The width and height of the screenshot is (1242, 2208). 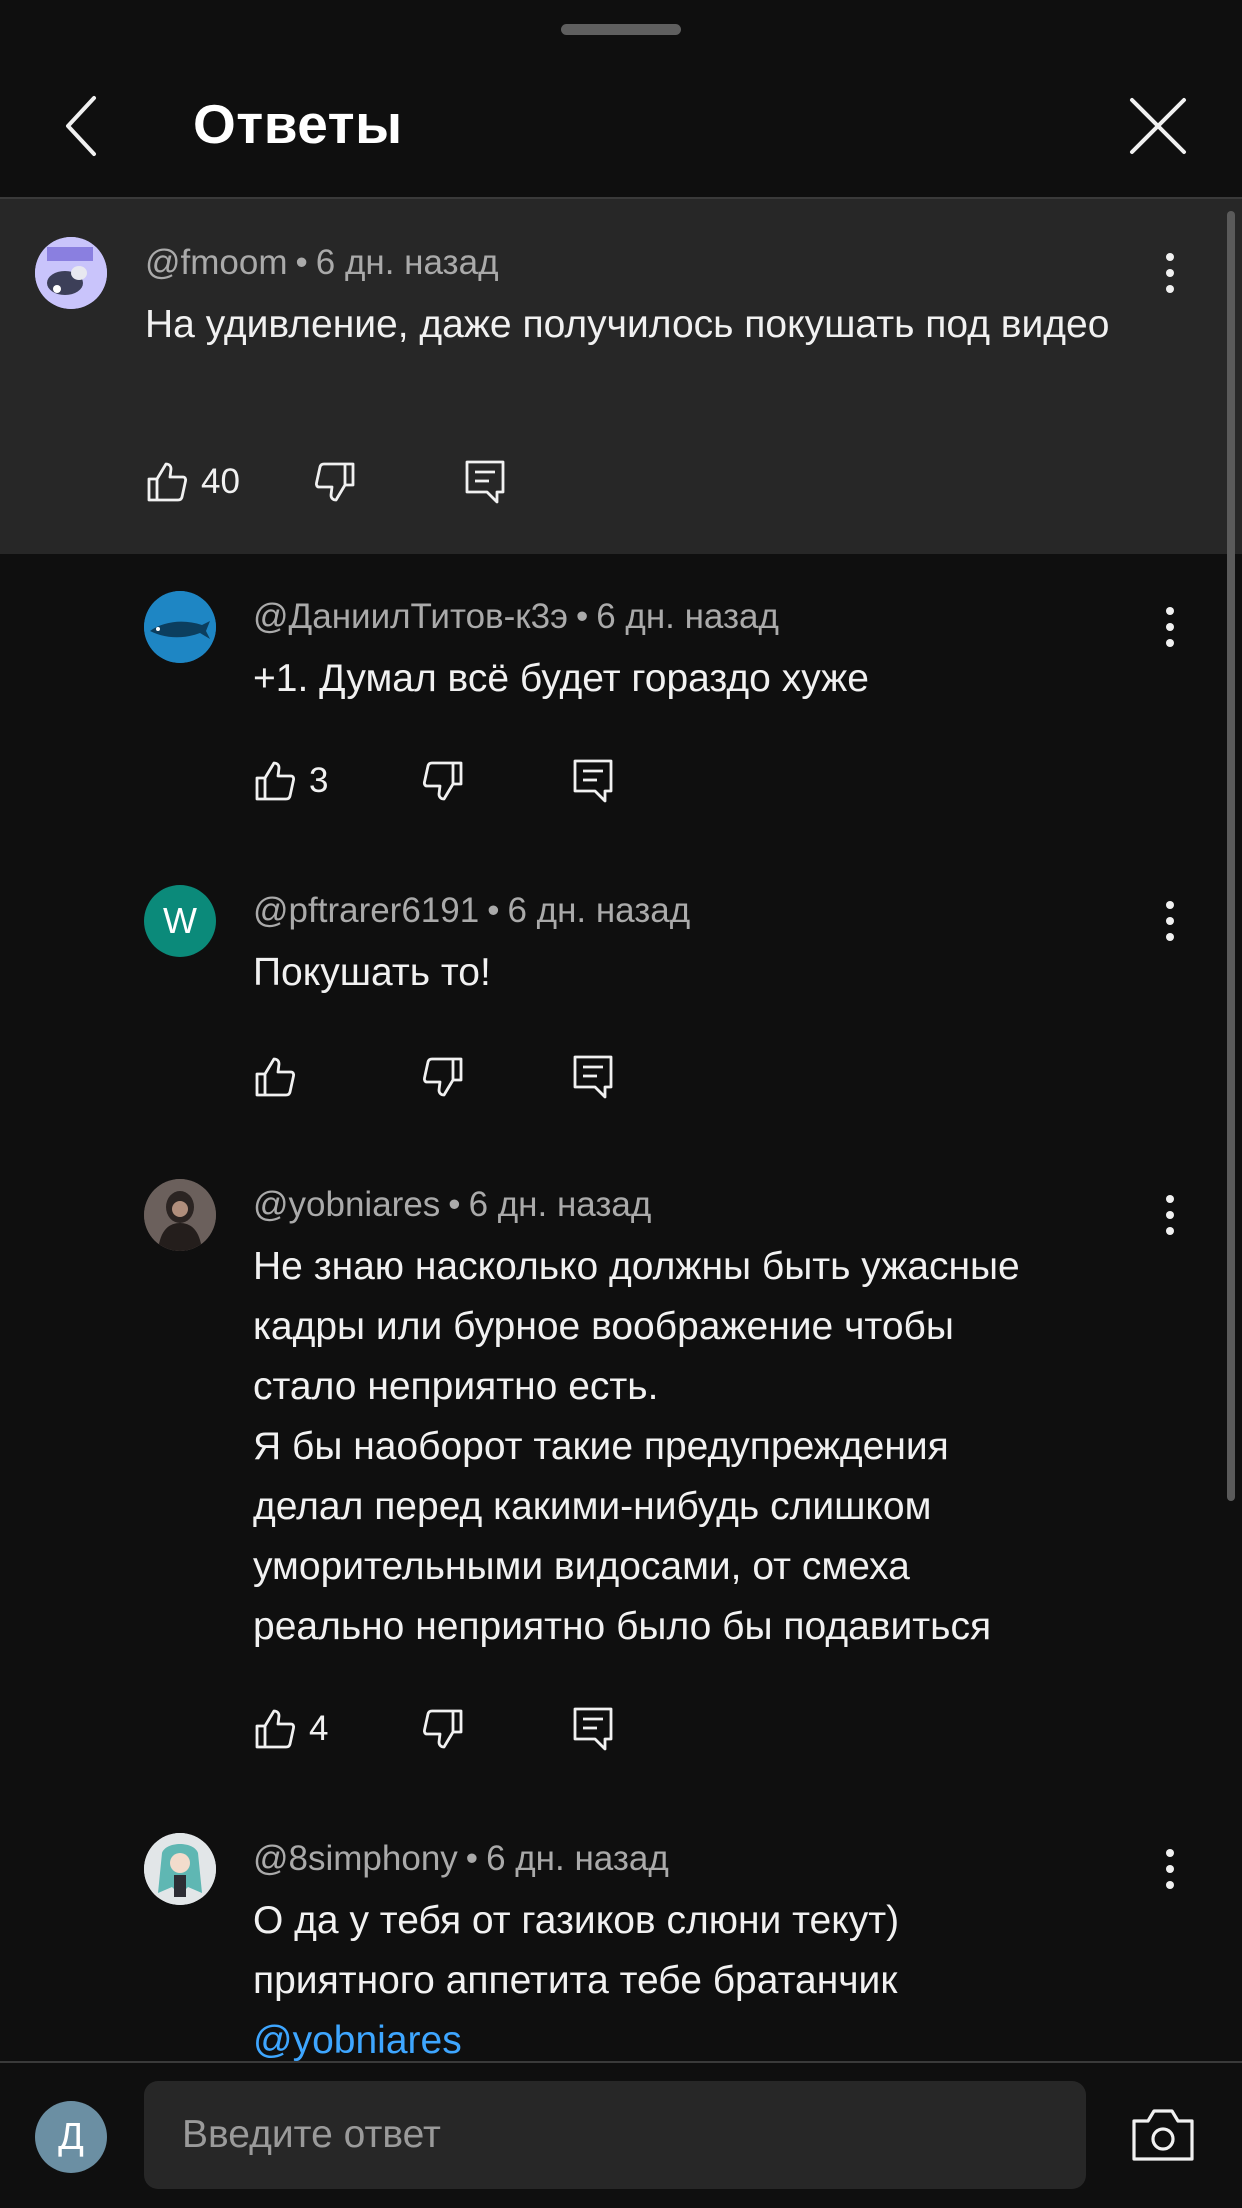 What do you see at coordinates (366, 910) in the screenshot?
I see `author-name: @pftrarer6191` at bounding box center [366, 910].